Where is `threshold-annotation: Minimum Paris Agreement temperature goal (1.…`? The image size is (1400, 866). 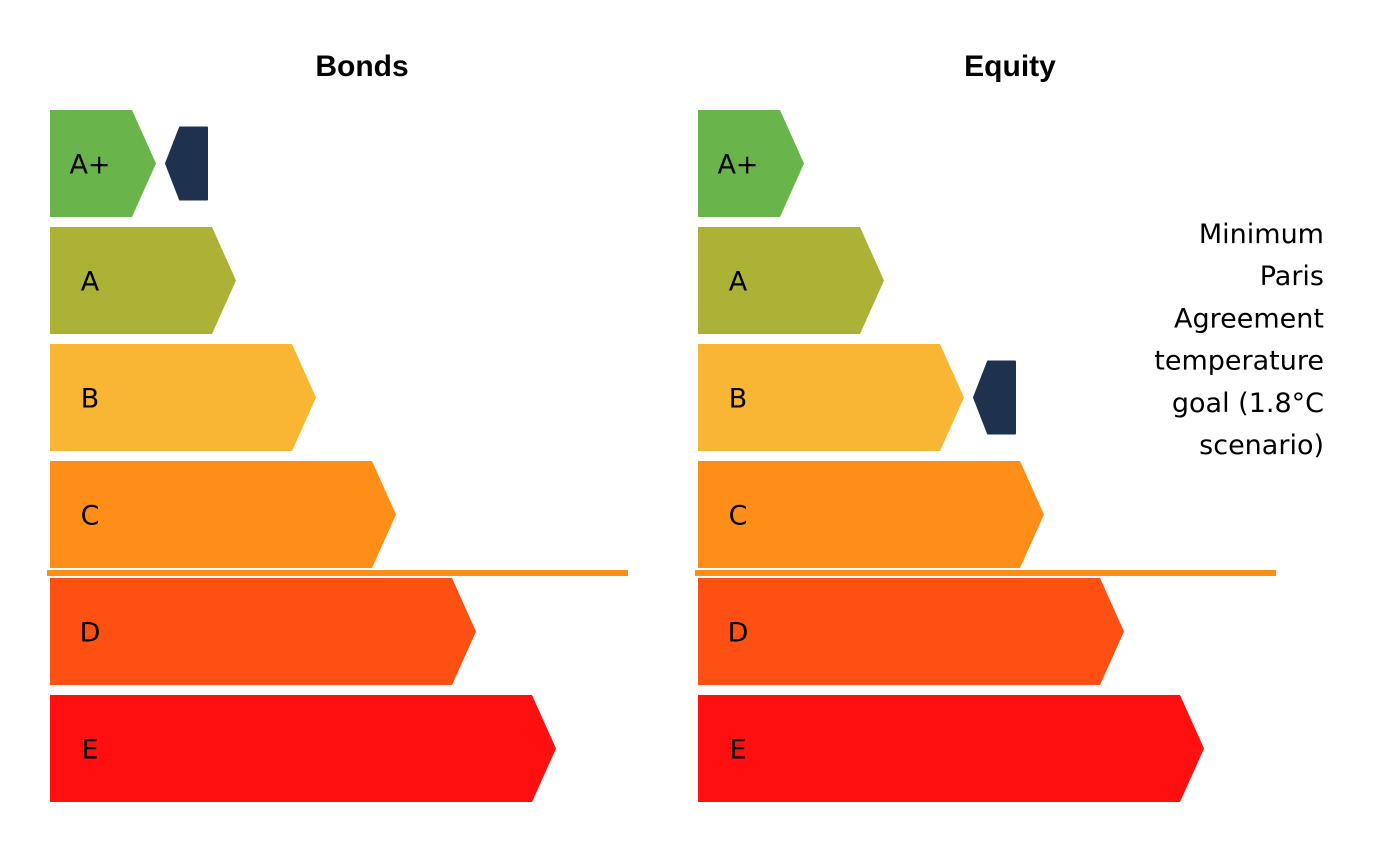
threshold-annotation: Minimum Paris Agreement temperature goal (1.… is located at coordinates (1239, 340).